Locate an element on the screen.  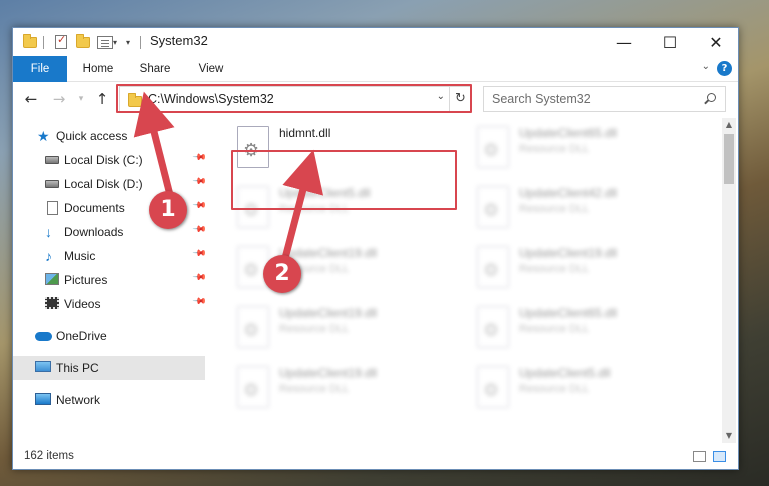
customize-qa-icon: ▾ is located at coordinates (128, 42).